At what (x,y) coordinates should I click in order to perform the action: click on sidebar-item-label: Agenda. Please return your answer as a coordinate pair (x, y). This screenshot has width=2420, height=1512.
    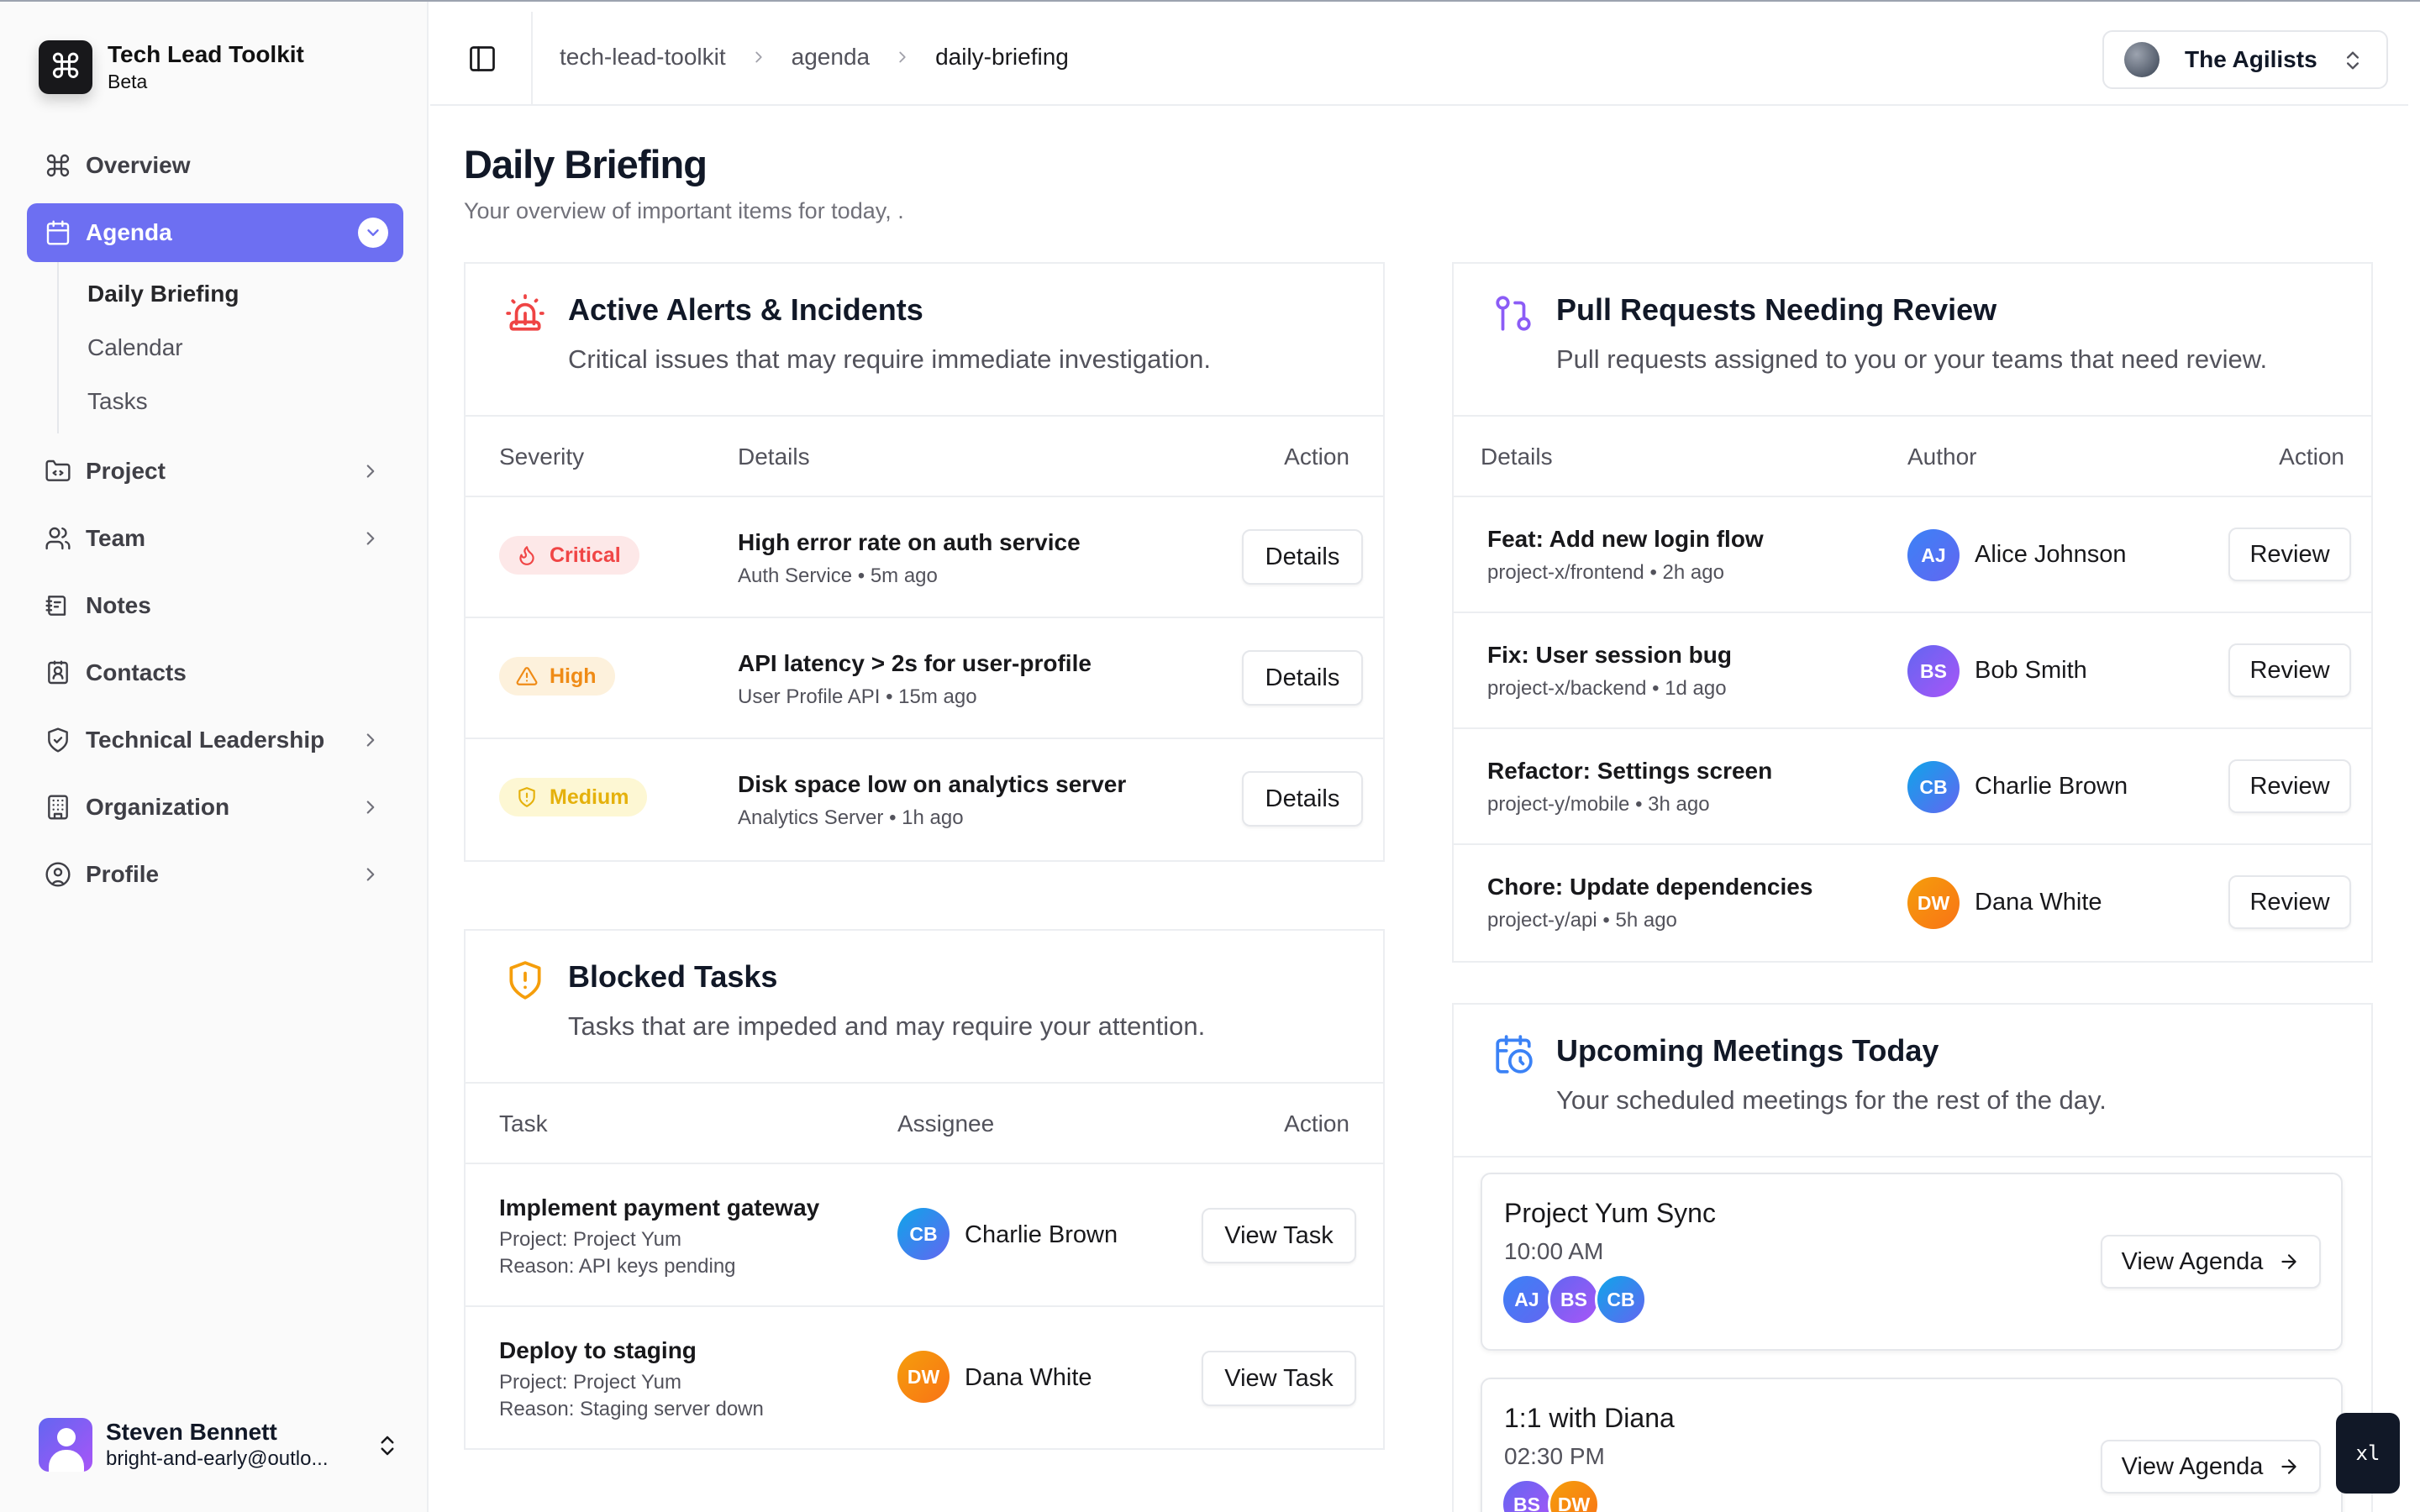
    Looking at the image, I should click on (129, 232).